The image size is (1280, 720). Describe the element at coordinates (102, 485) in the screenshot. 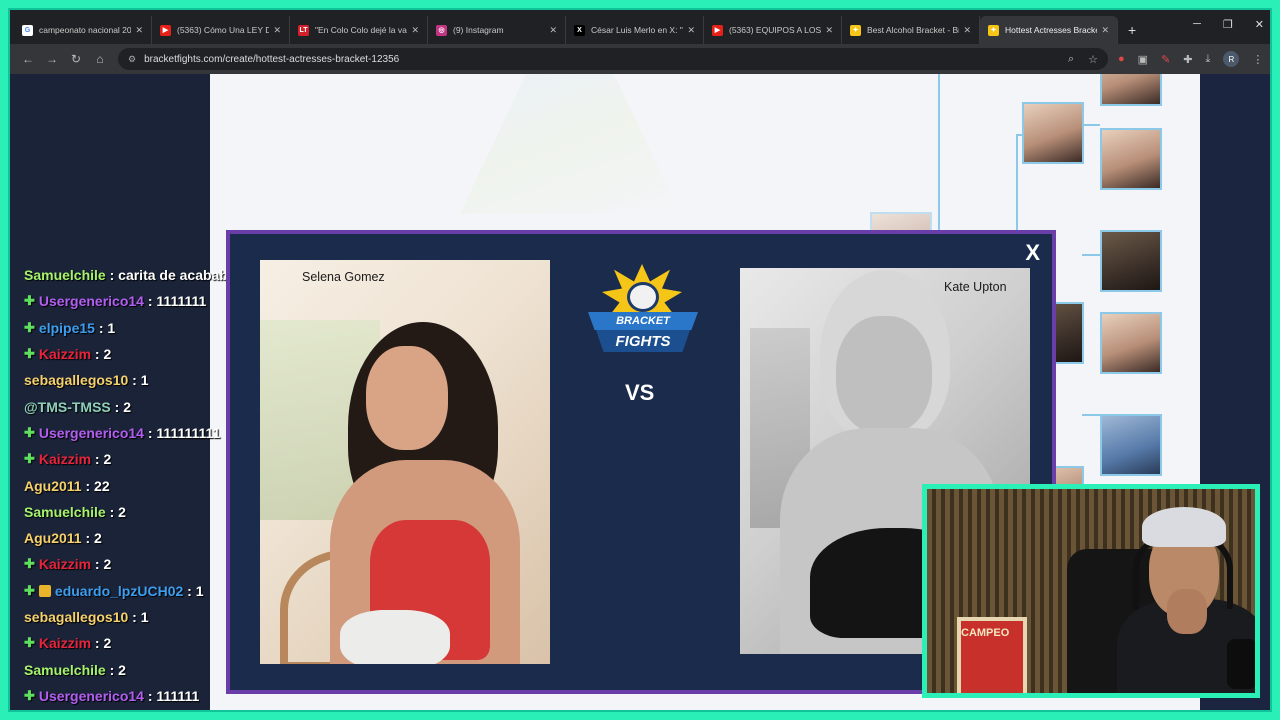

I see `chat-text: 22` at that location.